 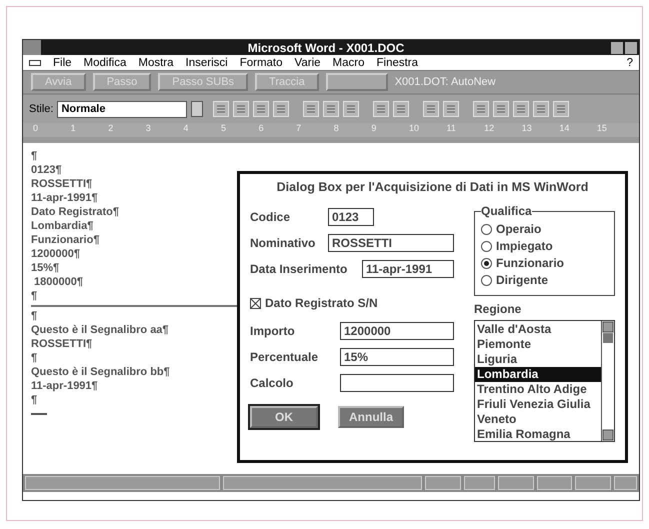 I want to click on group-label: Qualifica, so click(x=506, y=211).